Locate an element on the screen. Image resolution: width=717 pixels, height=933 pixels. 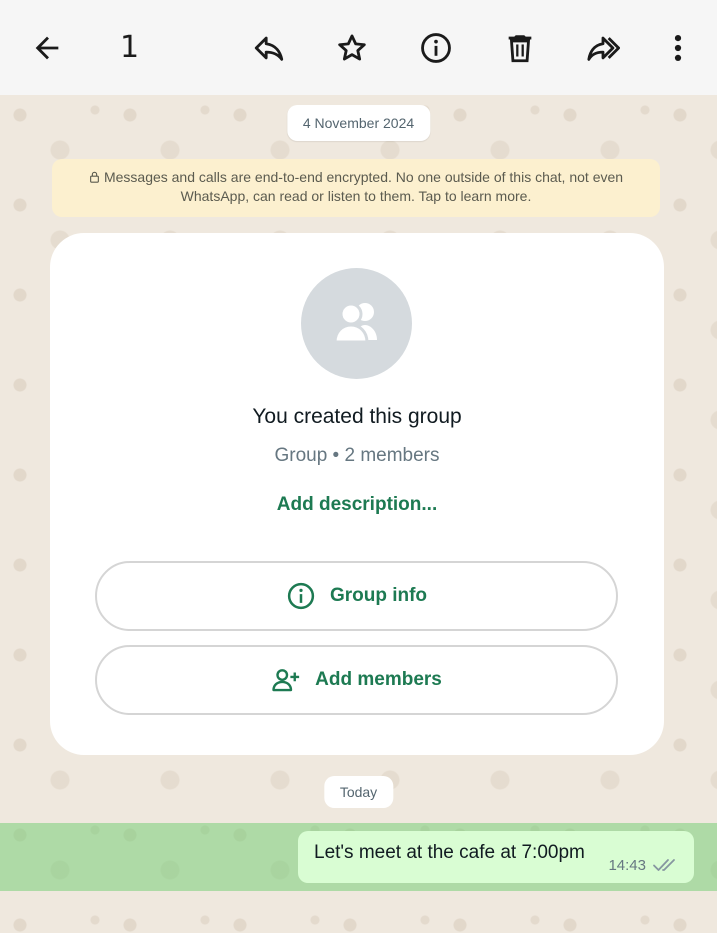
group-icon is located at coordinates (354, 322).